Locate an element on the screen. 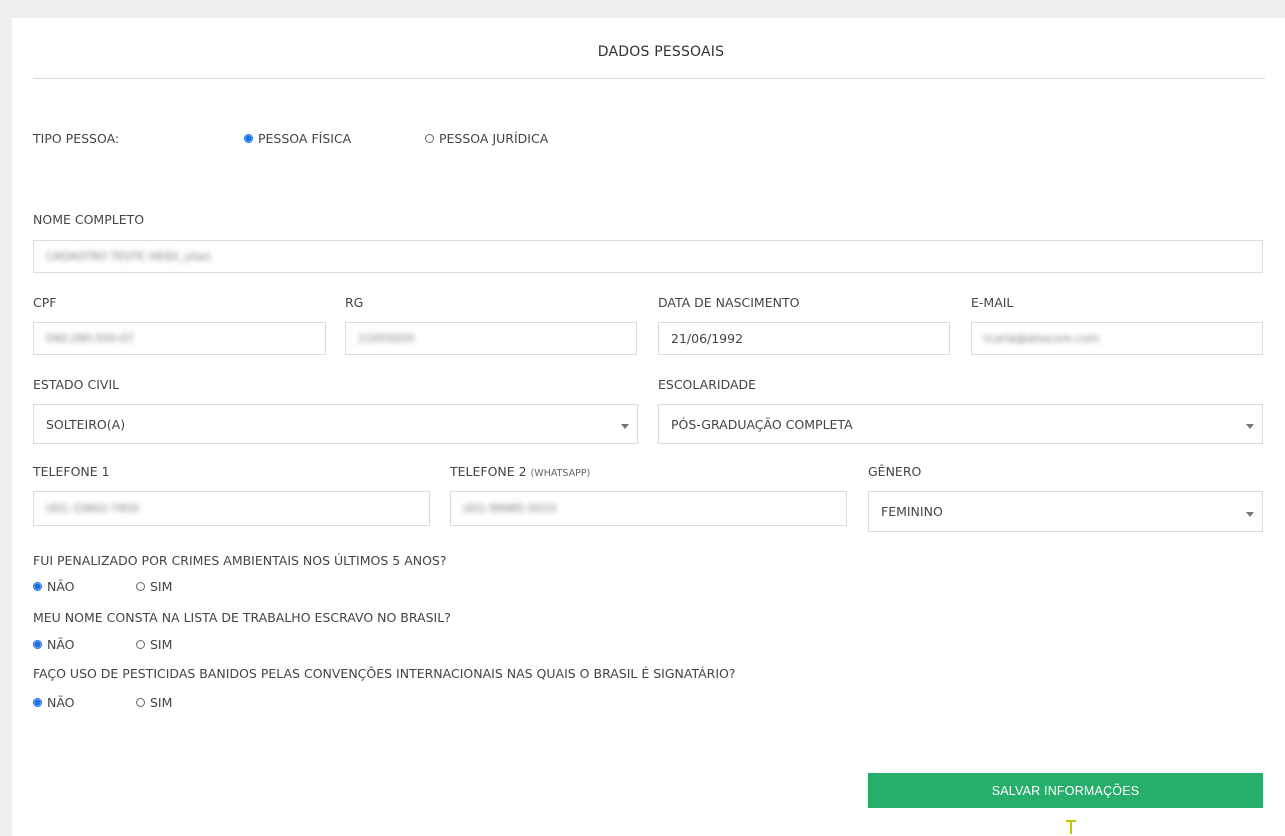 Image resolution: width=1285 pixels, height=836 pixels. telefone1-value: (65) 33802-7950 is located at coordinates (93, 508).